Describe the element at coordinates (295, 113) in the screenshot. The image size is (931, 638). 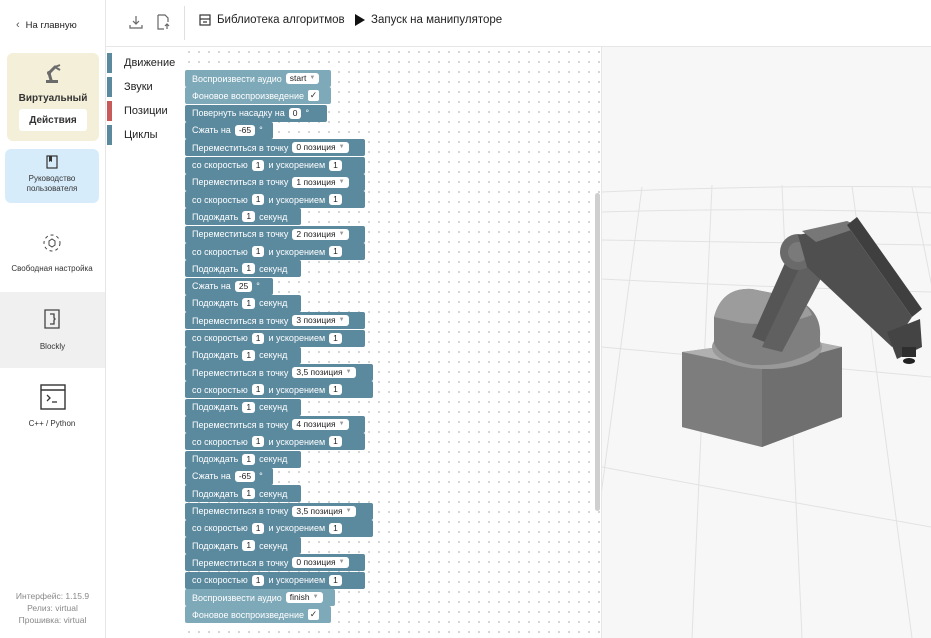
I see `angle-input: 0` at that location.